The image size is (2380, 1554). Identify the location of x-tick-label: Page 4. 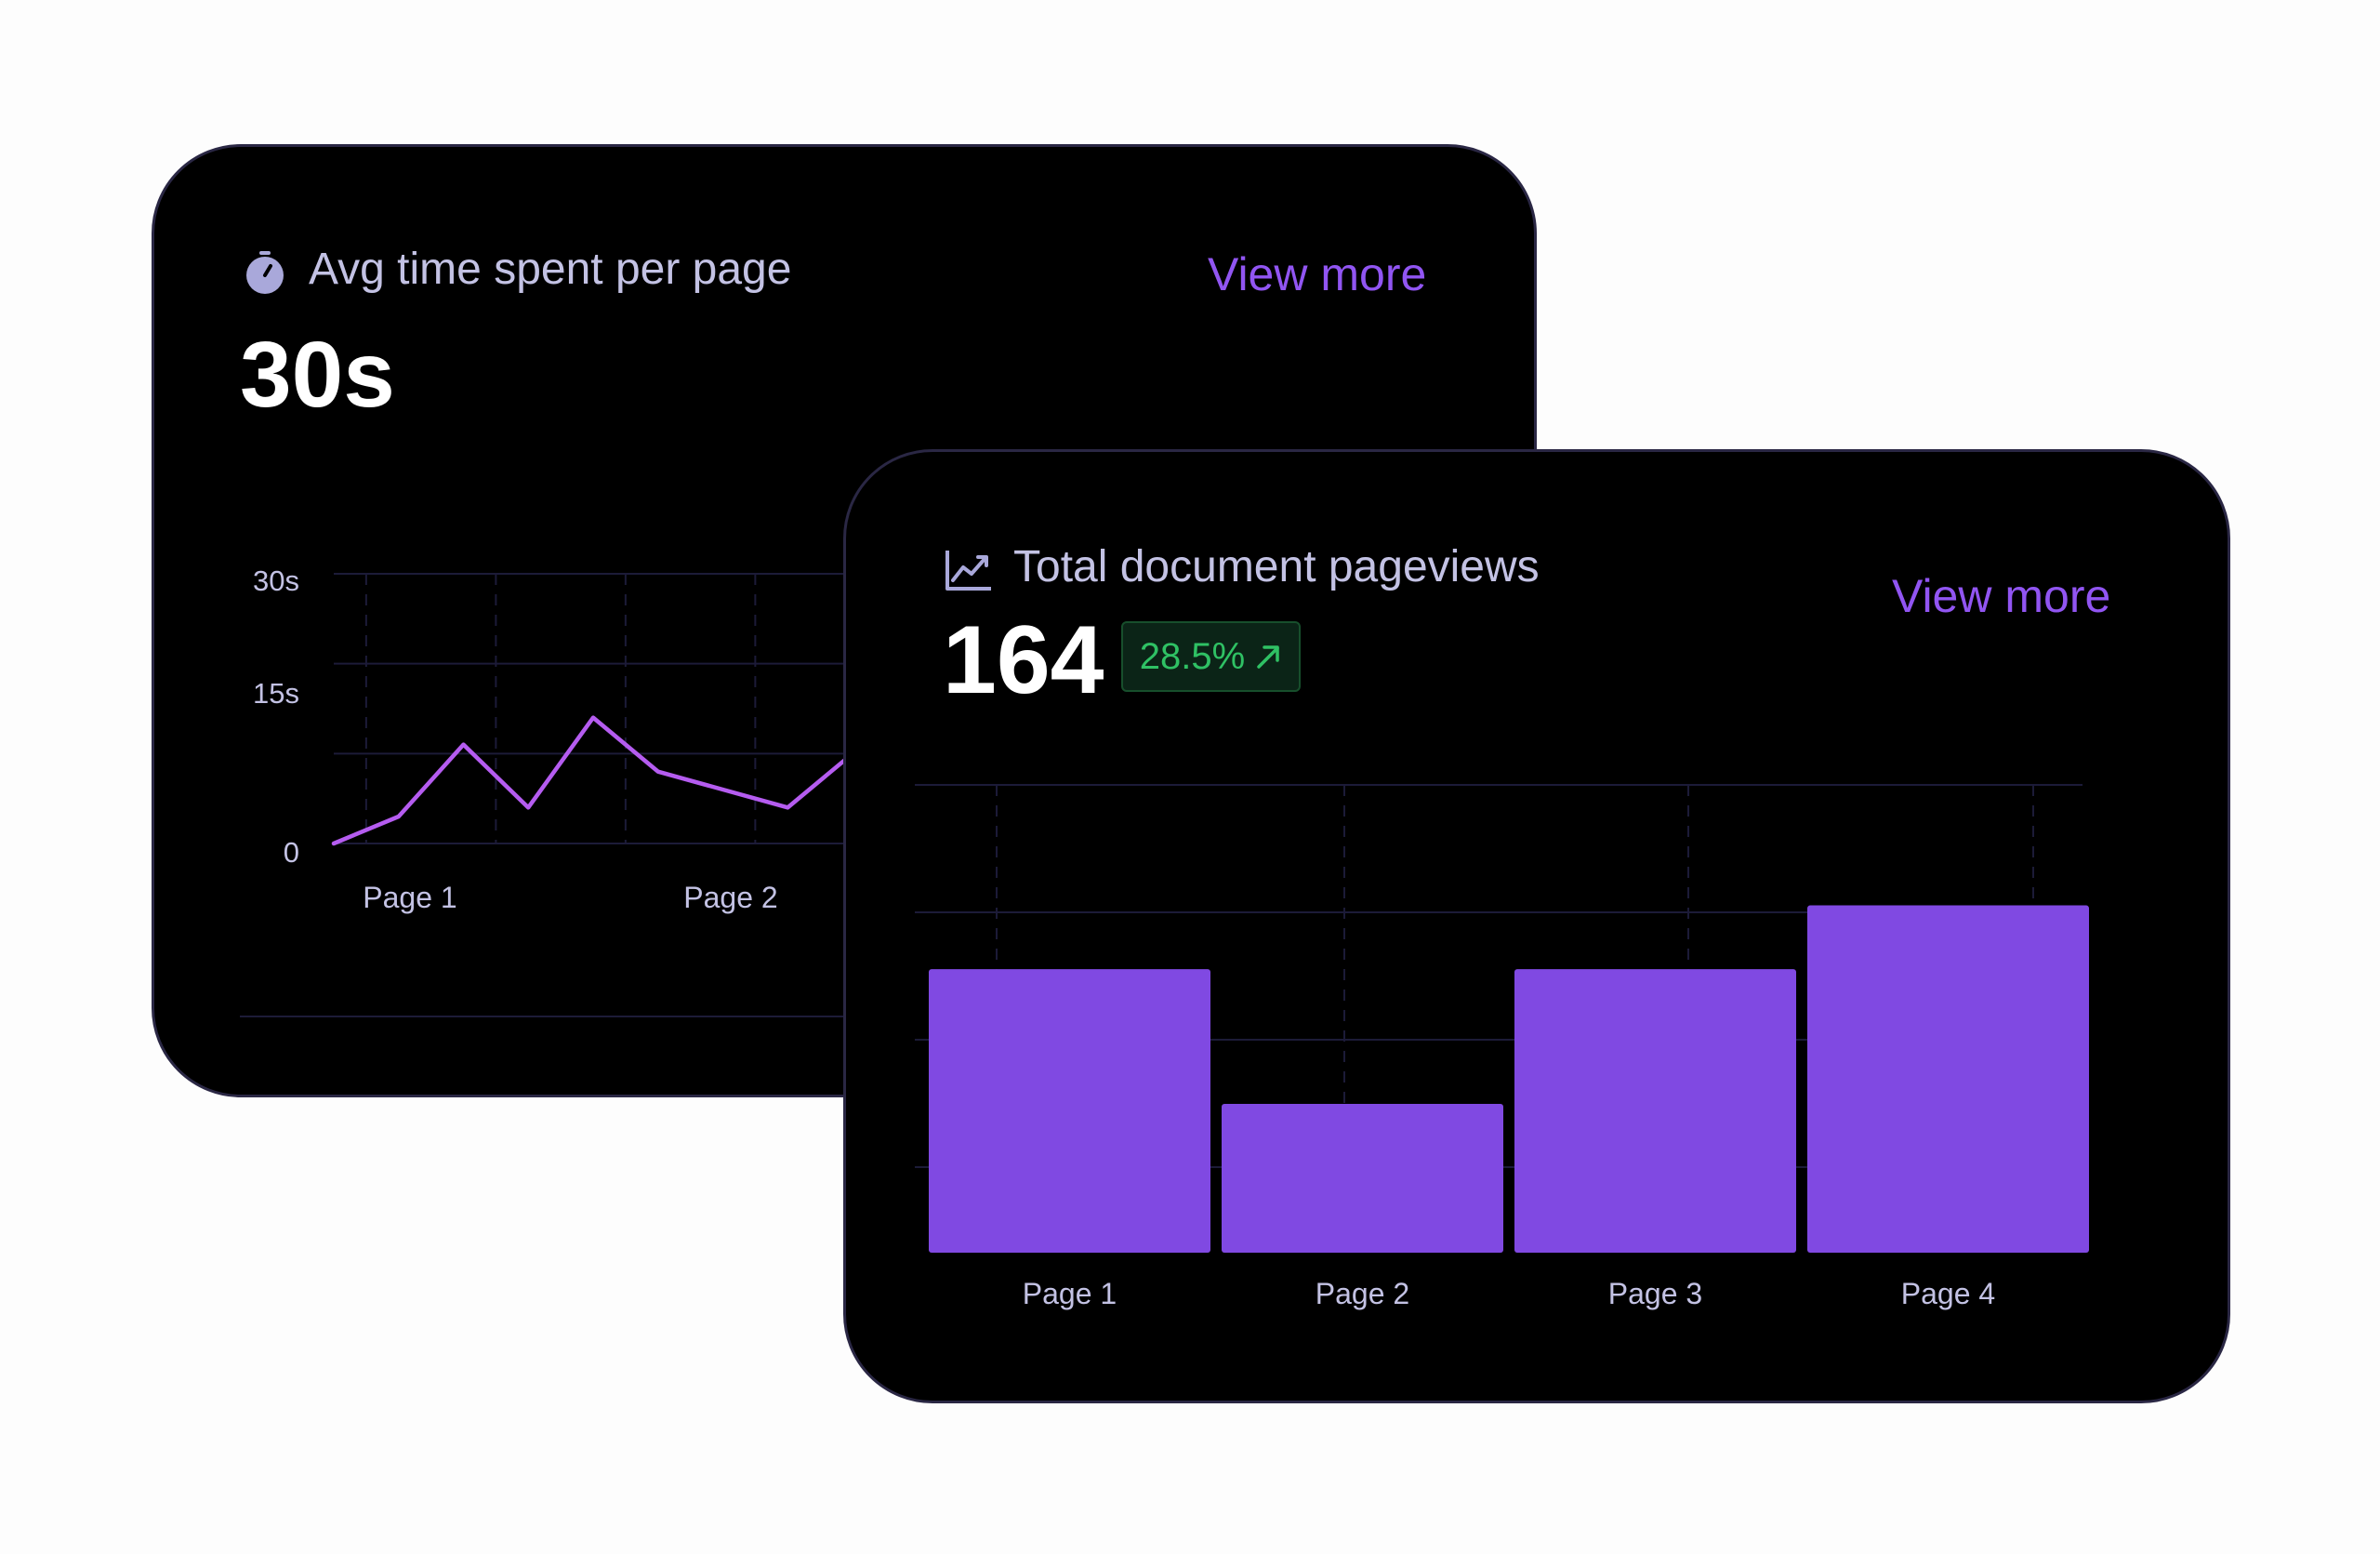
(1948, 1294).